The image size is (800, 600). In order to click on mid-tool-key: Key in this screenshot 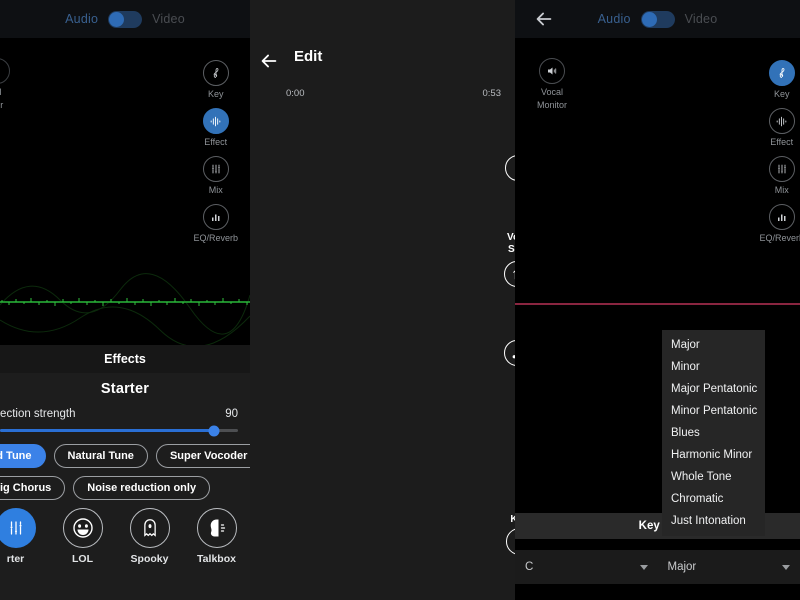, I will do `click(510, 534)`.